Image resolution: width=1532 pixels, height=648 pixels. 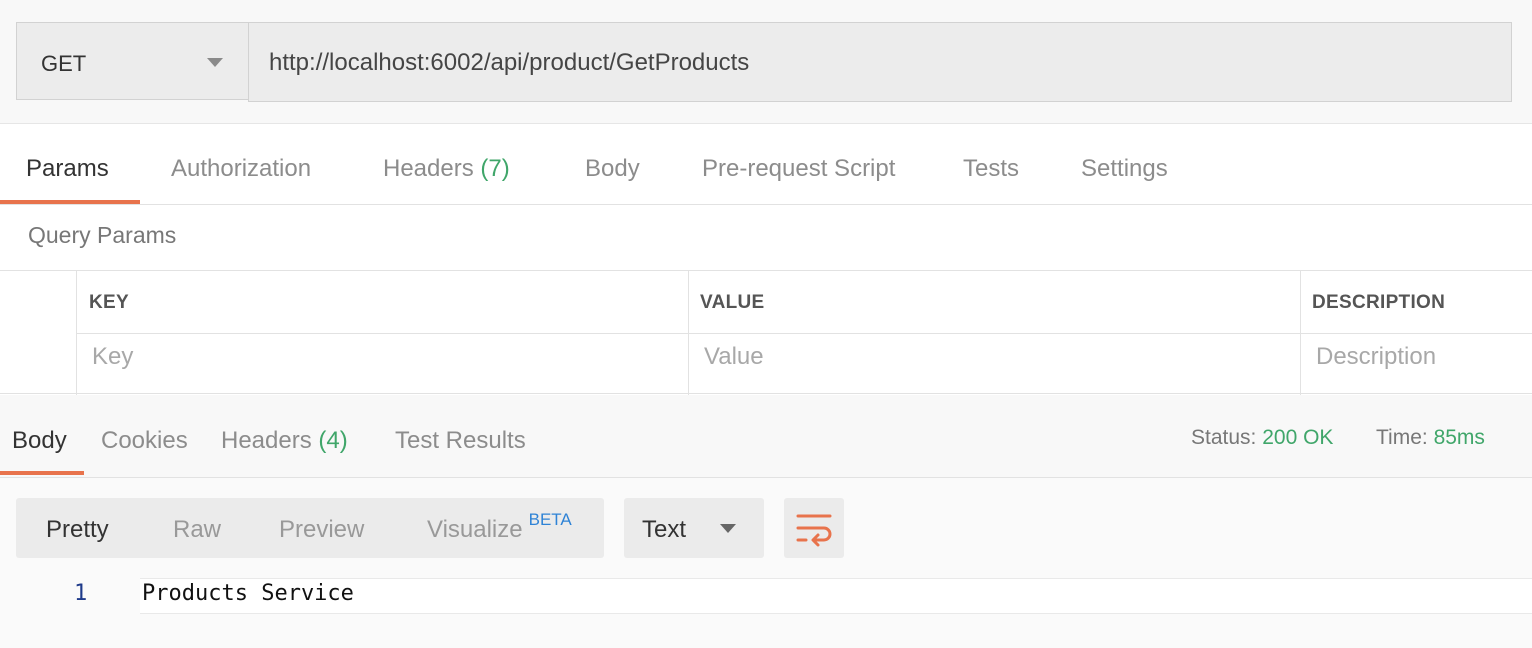 What do you see at coordinates (1459, 437) in the screenshot?
I see `time-value: 85ms` at bounding box center [1459, 437].